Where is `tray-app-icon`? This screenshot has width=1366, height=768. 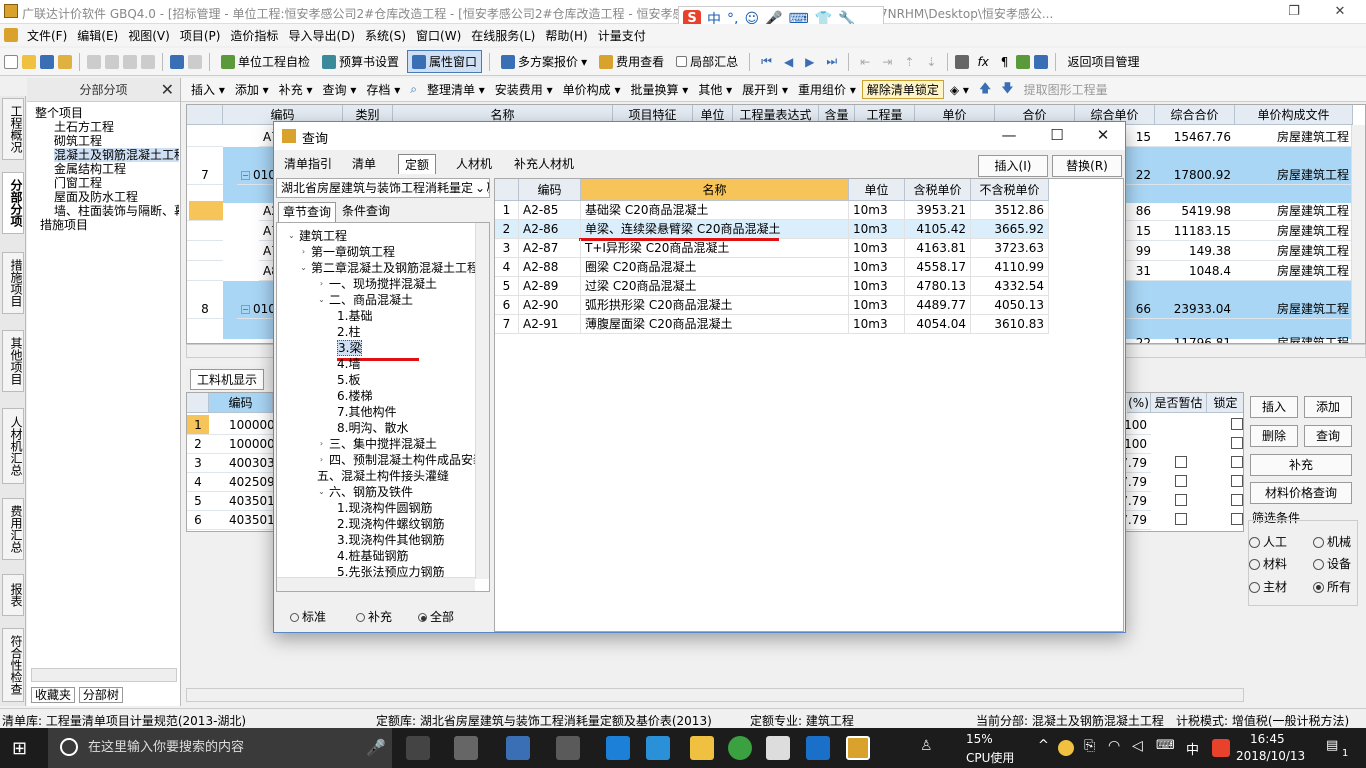 tray-app-icon is located at coordinates (1066, 748).